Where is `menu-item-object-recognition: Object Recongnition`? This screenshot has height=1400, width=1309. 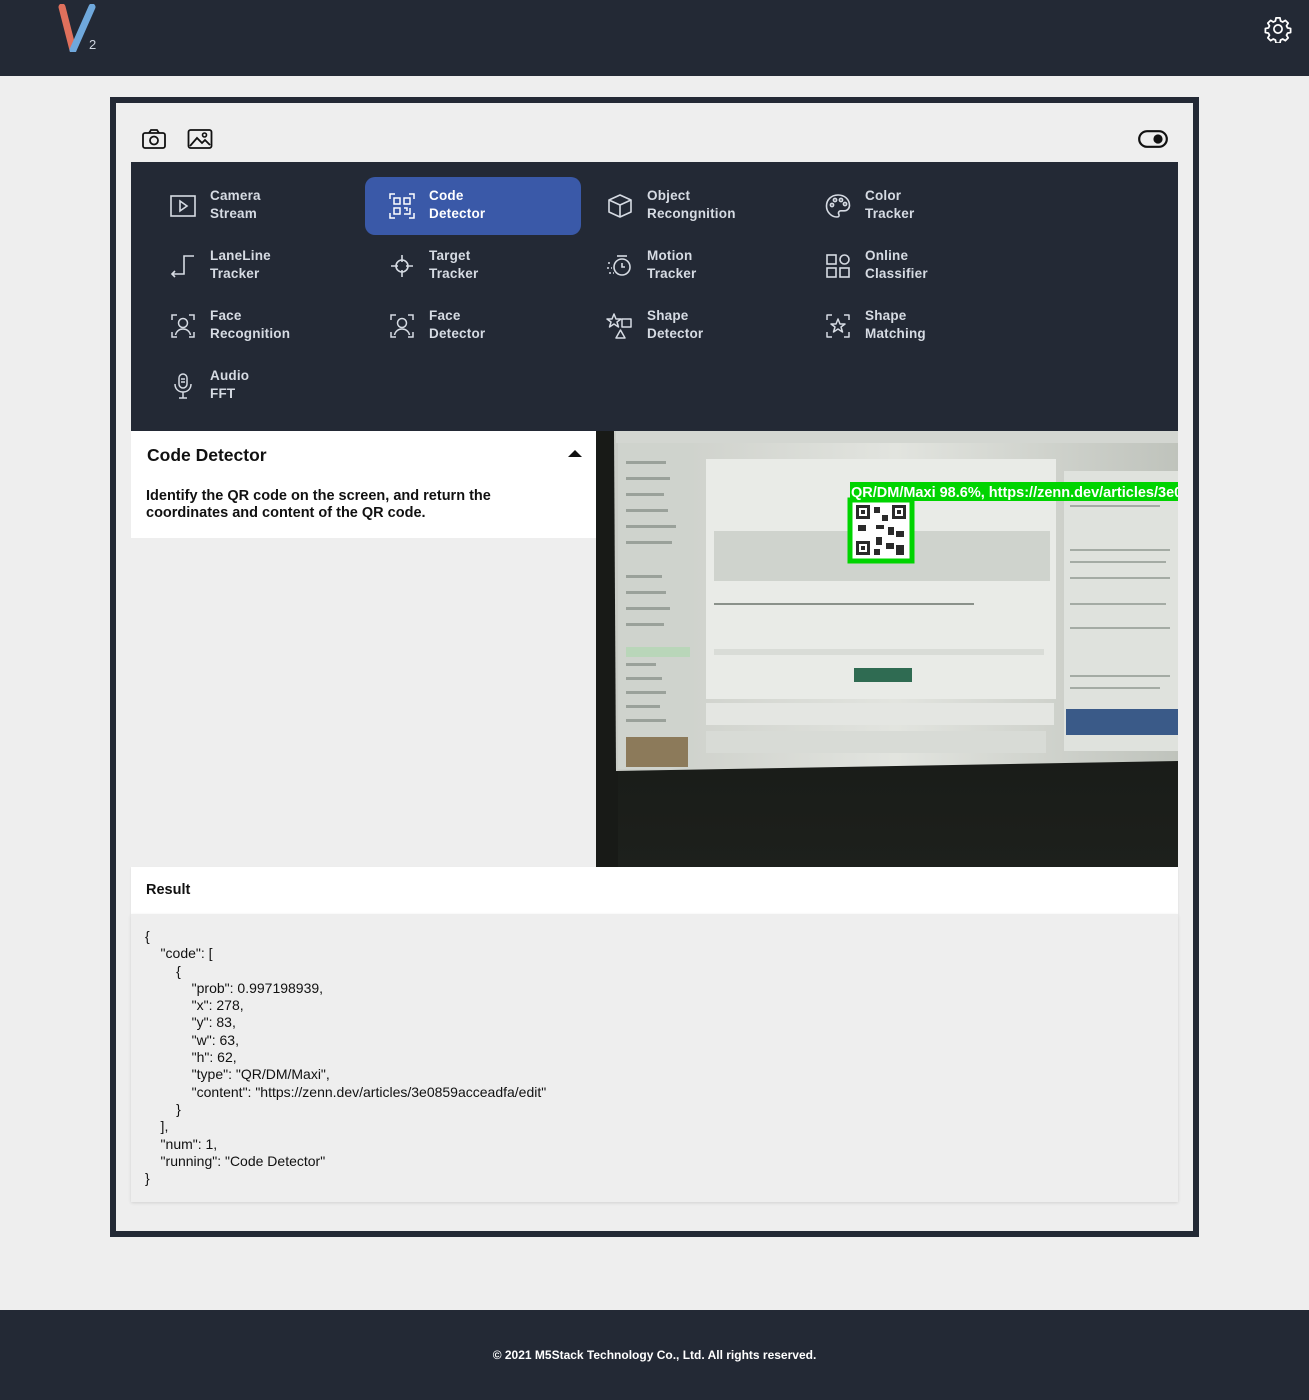
menu-item-object-recognition: Object Recongnition is located at coordinates (691, 206).